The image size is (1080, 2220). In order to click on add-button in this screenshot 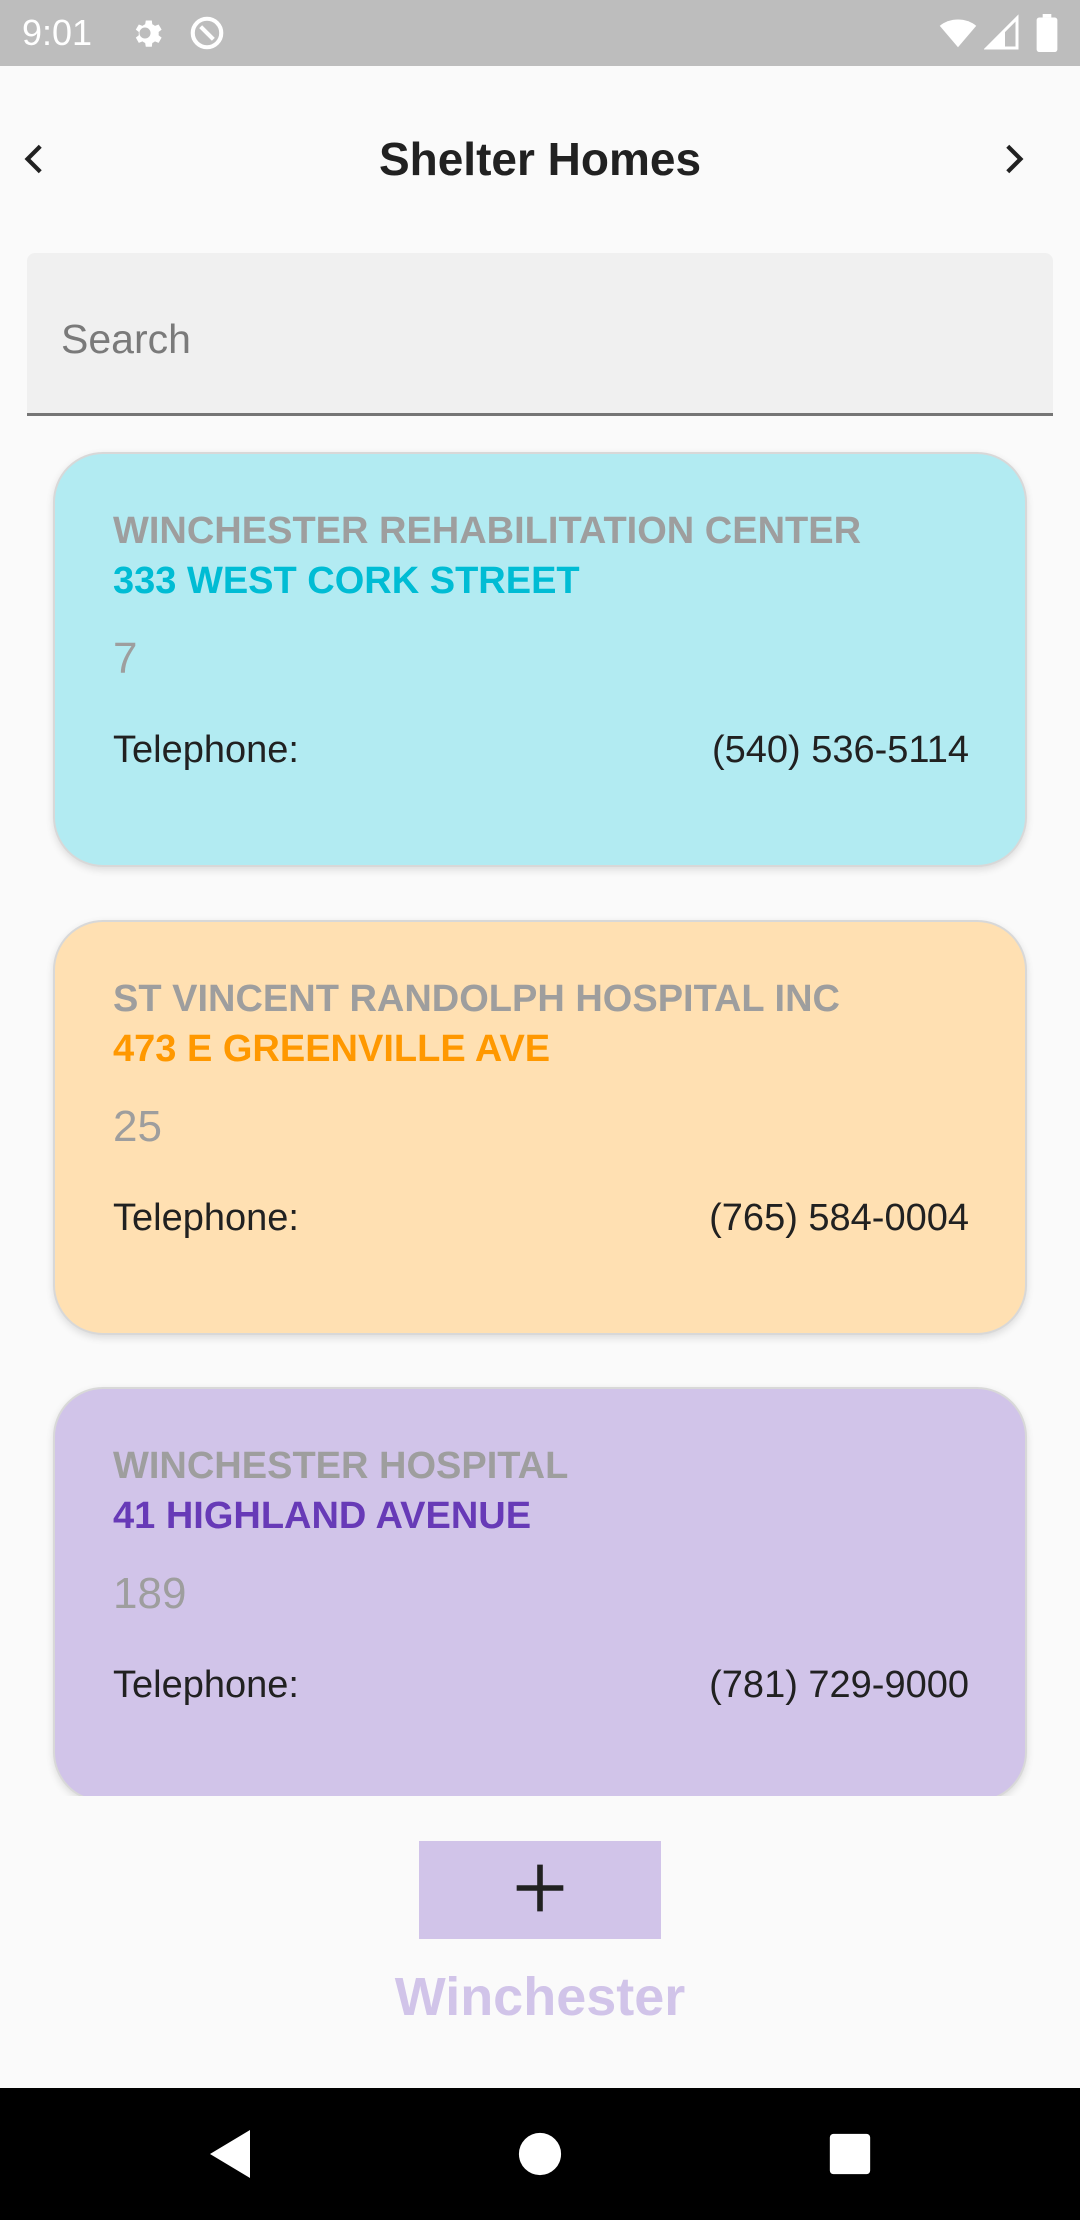, I will do `click(540, 1890)`.